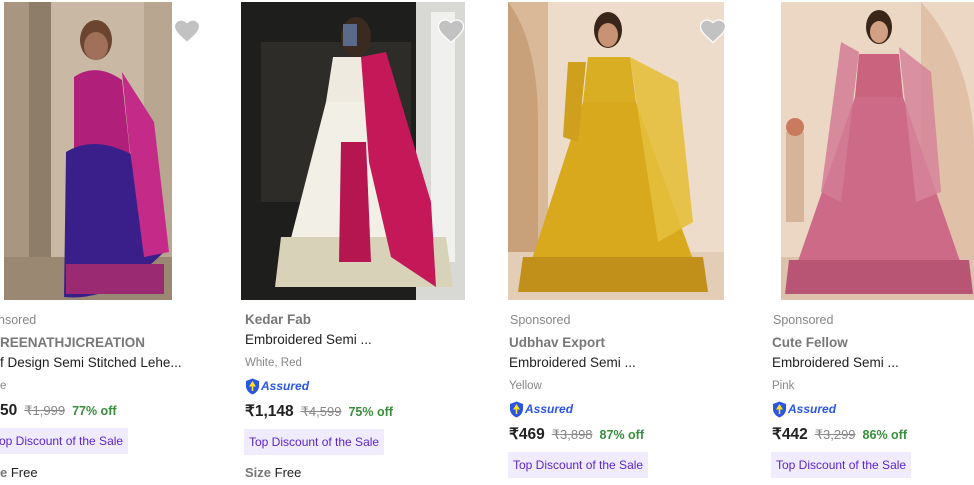 This screenshot has height=485, width=974. Describe the element at coordinates (835, 434) in the screenshot. I see `original-price: ₹3,299` at that location.